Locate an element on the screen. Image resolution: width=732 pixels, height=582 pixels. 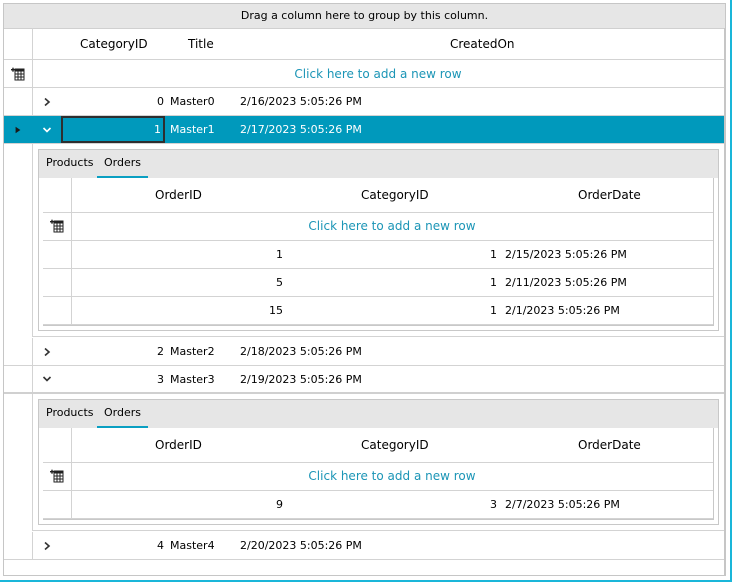
master-row: 3 Master3 2/19/2023 5:05:26 PM is located at coordinates (364, 380).